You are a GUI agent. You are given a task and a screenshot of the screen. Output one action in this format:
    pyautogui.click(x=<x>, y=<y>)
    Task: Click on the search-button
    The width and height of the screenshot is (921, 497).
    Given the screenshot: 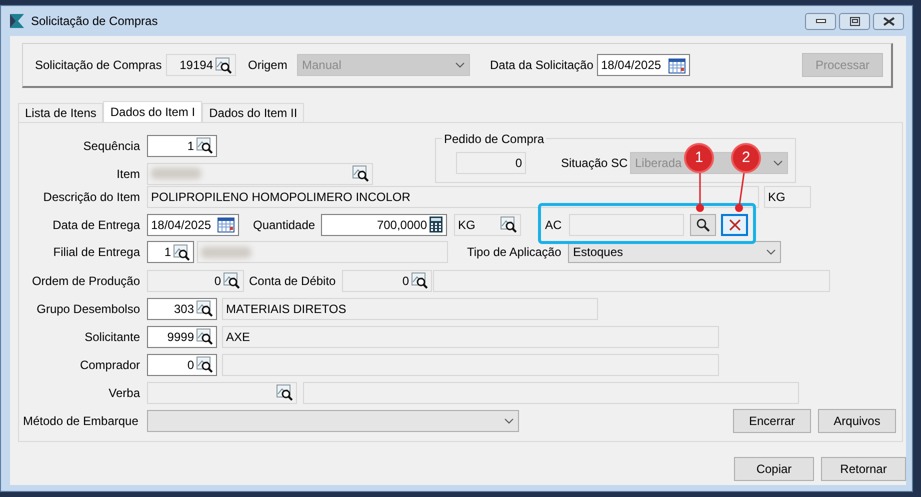 What is the action you would take?
    pyautogui.click(x=703, y=225)
    